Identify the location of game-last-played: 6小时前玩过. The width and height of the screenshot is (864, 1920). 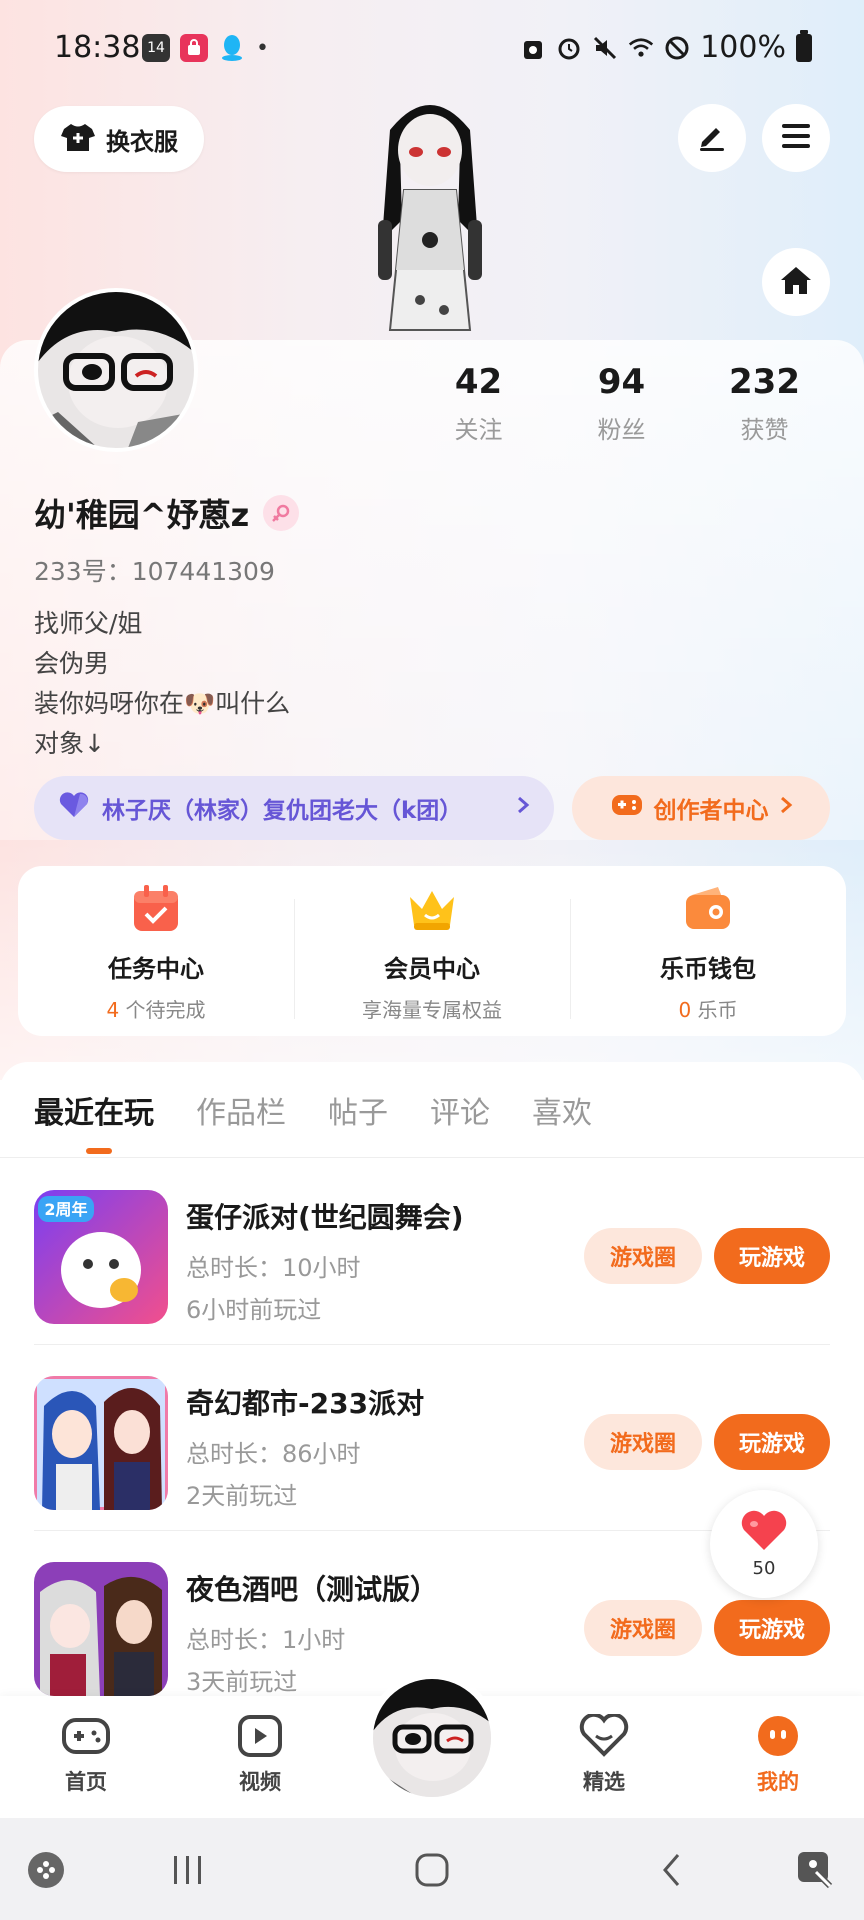
(254, 1310).